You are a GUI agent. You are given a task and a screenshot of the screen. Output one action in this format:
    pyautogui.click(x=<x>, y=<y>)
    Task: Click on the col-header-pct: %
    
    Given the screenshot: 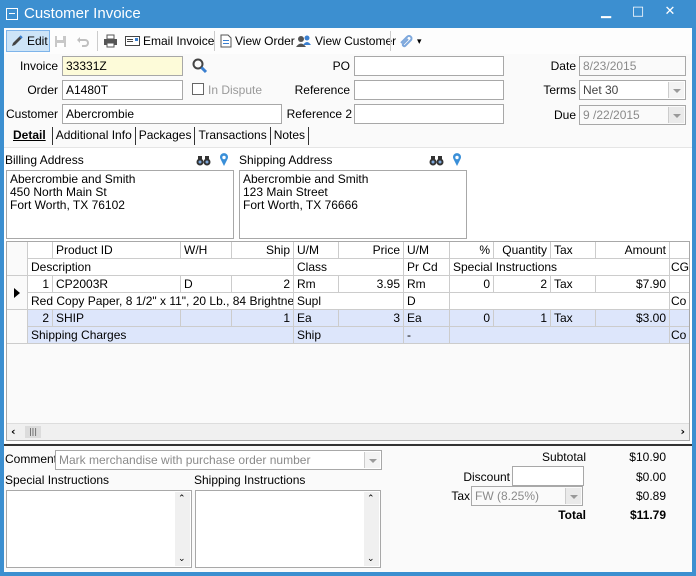 What is the action you would take?
    pyautogui.click(x=472, y=250)
    